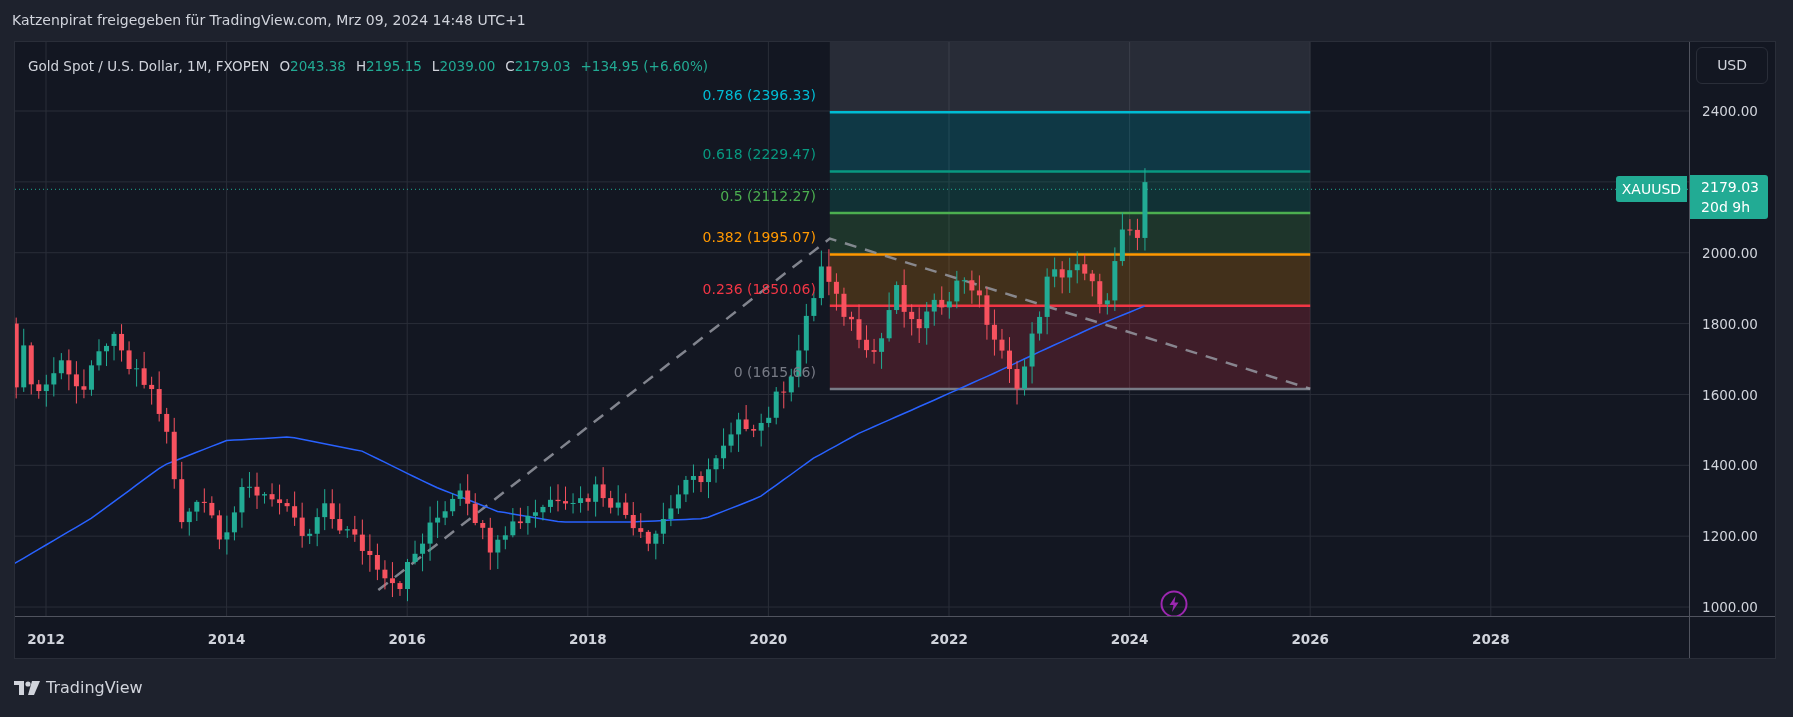 The width and height of the screenshot is (1793, 717). Describe the element at coordinates (435, 66) in the screenshot. I see `ohlc-key: L` at that location.